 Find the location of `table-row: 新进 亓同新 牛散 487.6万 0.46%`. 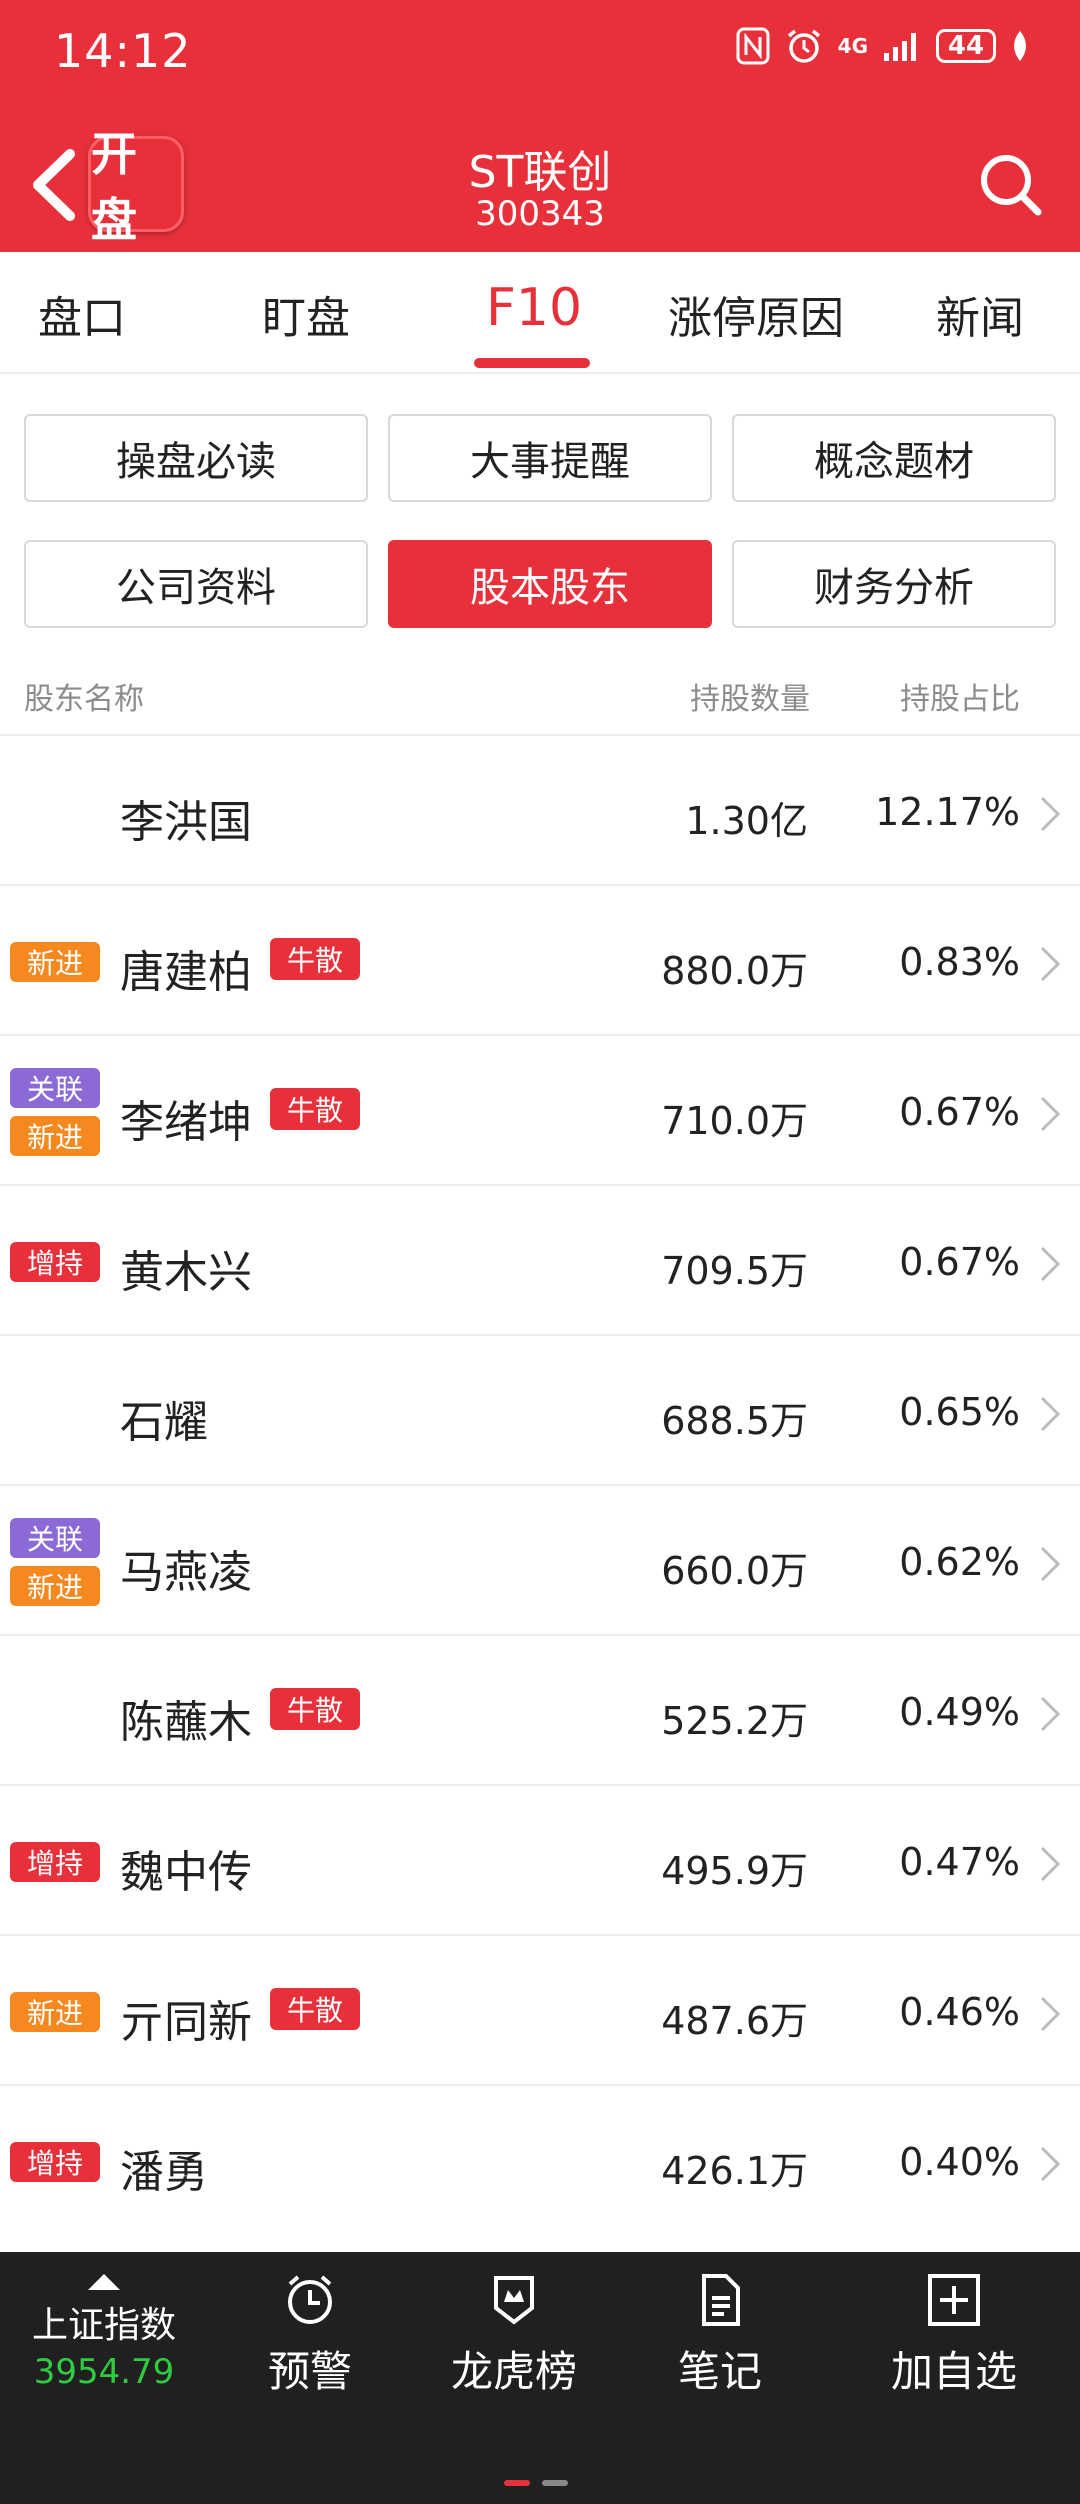

table-row: 新进 亓同新 牛散 487.6万 0.46% is located at coordinates (540, 2009).